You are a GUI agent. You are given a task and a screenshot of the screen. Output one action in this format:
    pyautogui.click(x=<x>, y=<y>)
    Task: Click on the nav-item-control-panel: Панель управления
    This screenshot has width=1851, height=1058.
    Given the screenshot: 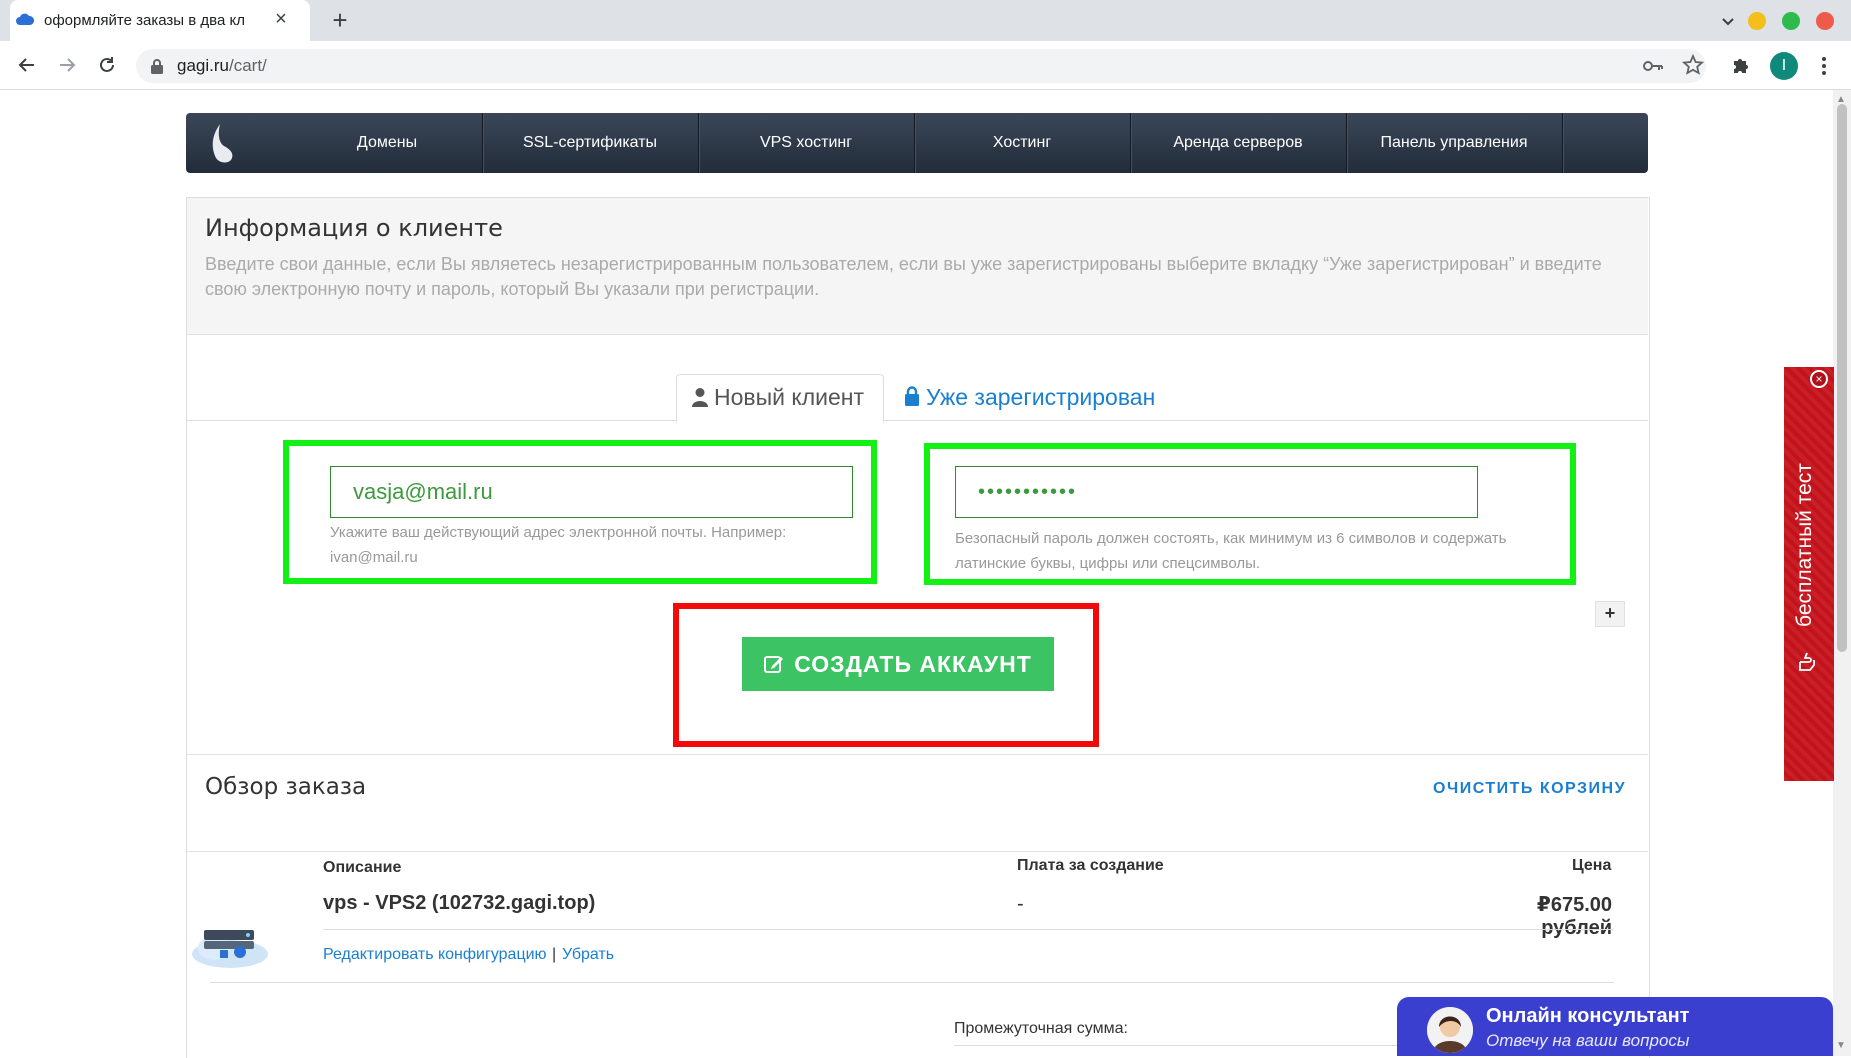 What is the action you would take?
    pyautogui.click(x=1454, y=143)
    